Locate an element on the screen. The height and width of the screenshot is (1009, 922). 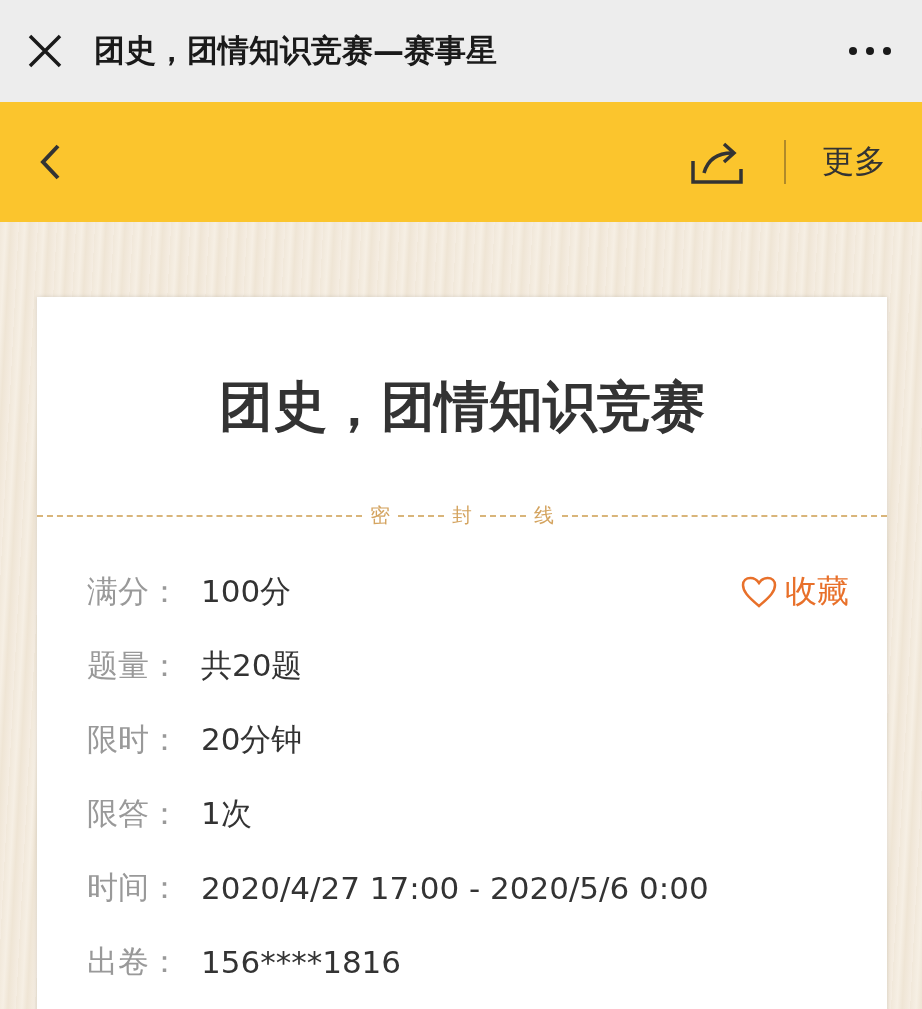
info-value: 20分钟 is located at coordinates (252, 739).